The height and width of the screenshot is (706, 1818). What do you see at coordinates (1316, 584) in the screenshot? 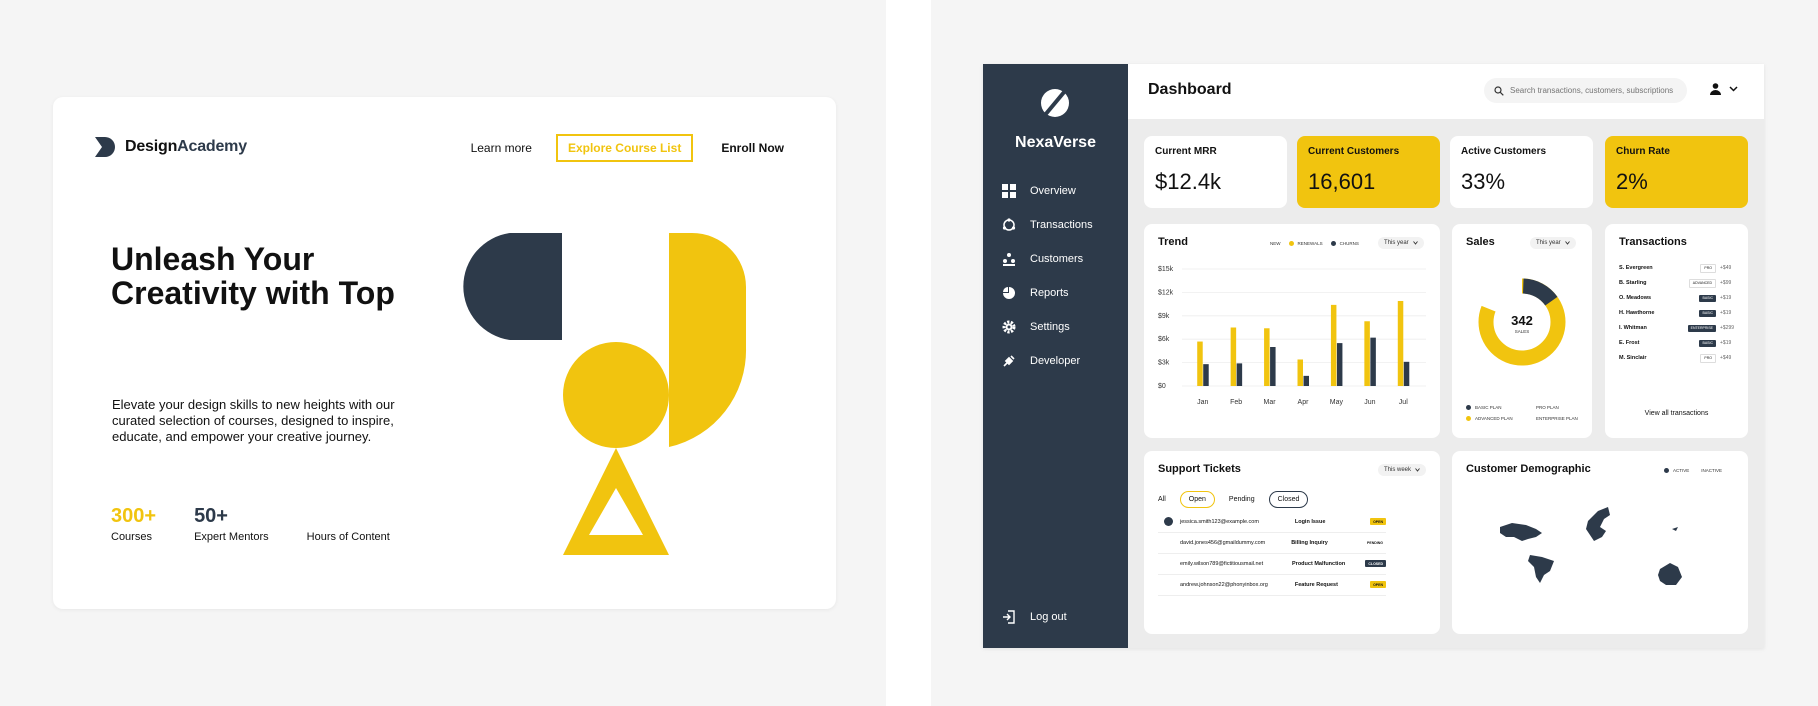
I see `ticket-issue: Feature Request` at bounding box center [1316, 584].